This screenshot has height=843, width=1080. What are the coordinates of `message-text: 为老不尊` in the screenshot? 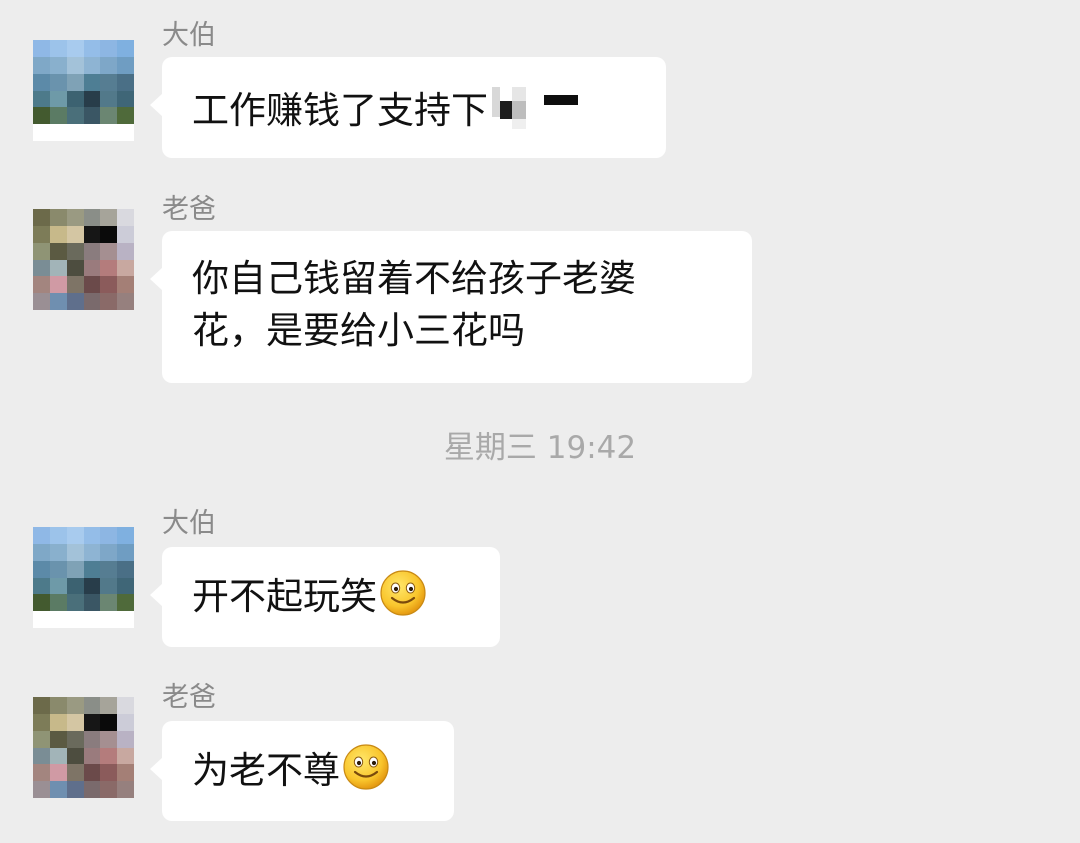 It's located at (308, 770).